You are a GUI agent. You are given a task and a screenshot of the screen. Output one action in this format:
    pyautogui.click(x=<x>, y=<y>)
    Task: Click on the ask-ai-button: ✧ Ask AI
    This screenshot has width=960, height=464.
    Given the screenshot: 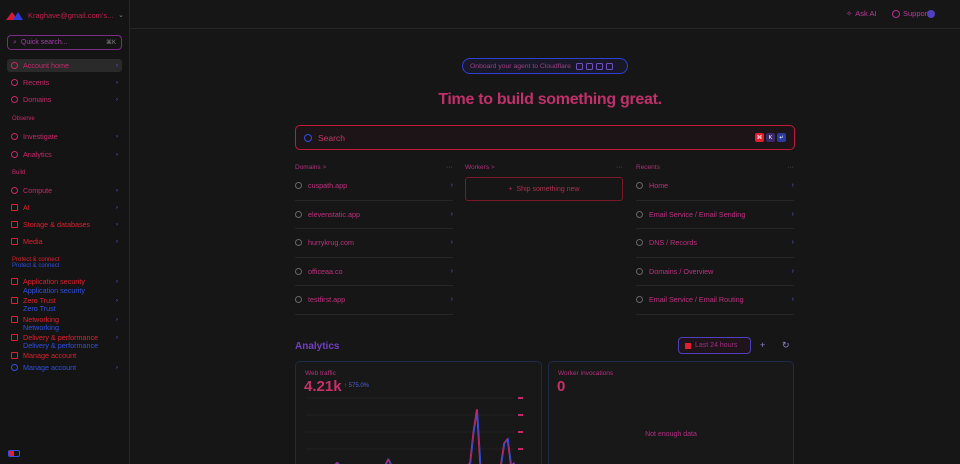 What is the action you would take?
    pyautogui.click(x=861, y=13)
    